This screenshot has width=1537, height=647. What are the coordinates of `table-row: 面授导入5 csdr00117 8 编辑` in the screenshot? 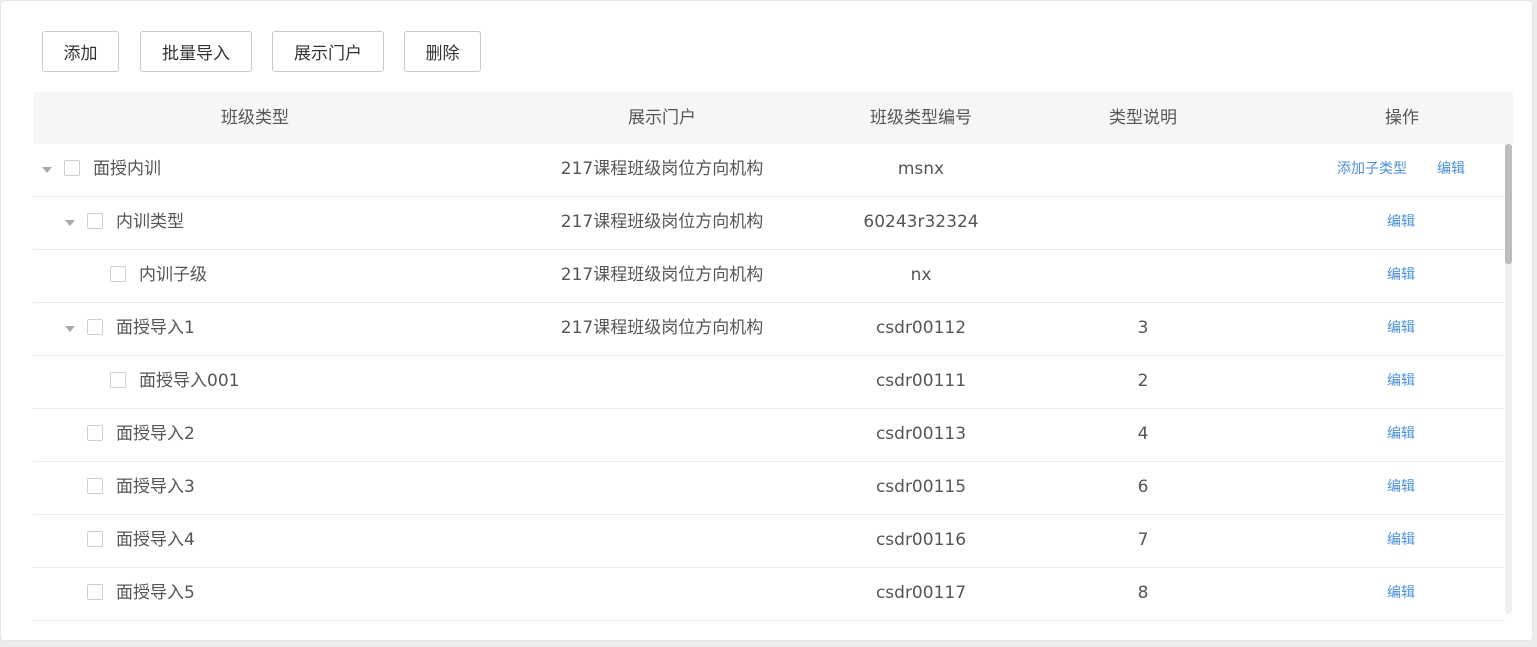 It's located at (769, 594).